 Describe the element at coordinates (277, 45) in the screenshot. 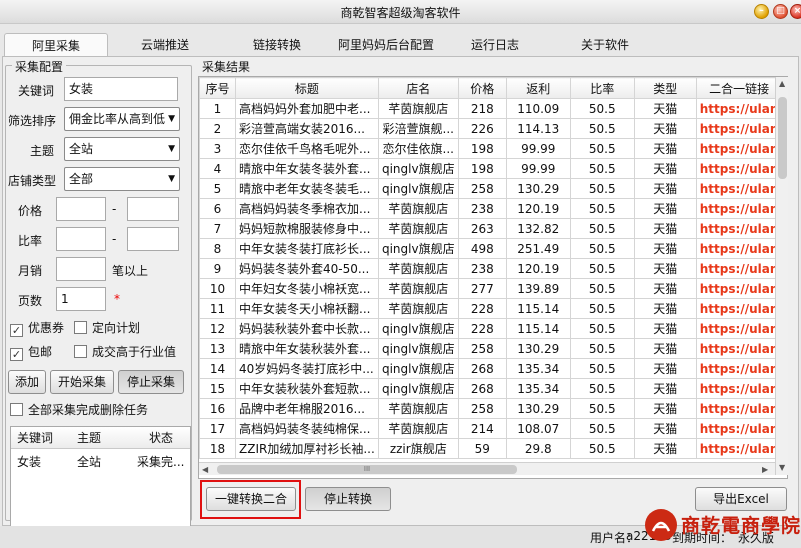

I see `tab-link-convert: 链接转换` at that location.